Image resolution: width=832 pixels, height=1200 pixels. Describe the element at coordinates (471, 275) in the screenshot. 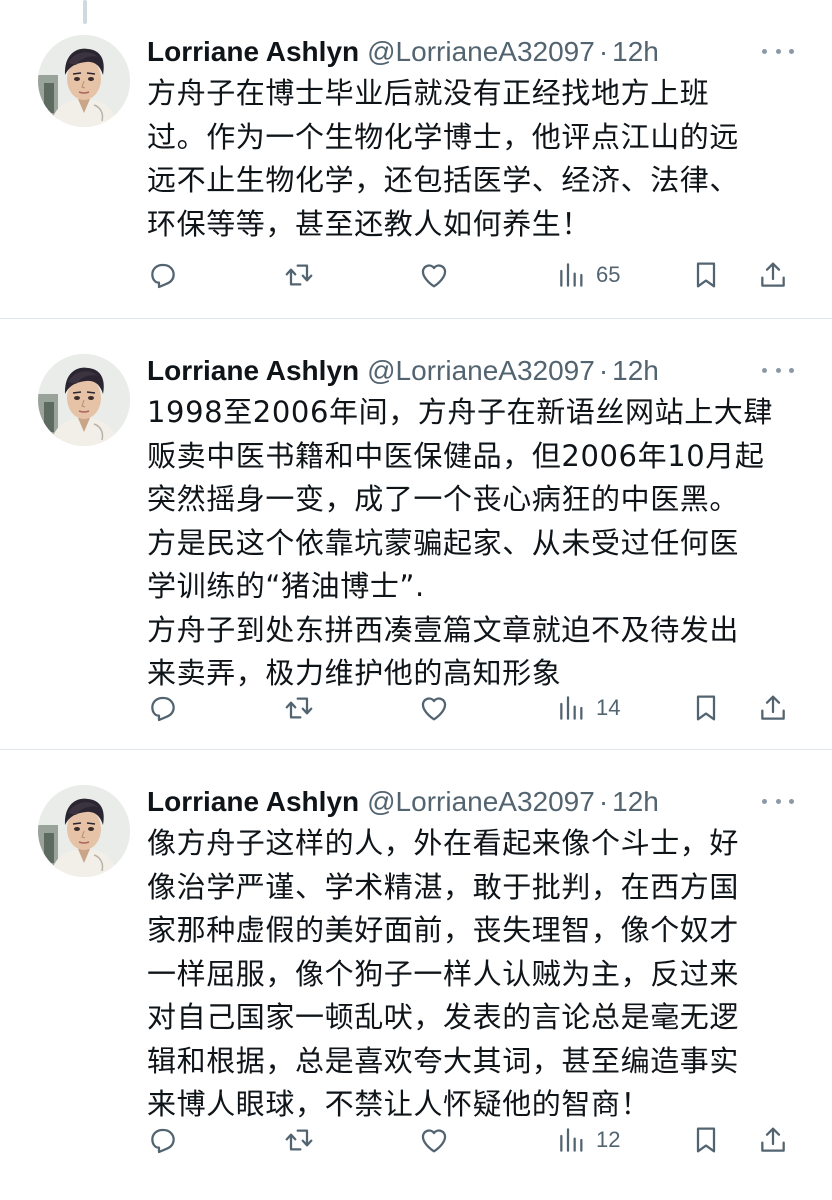

I see `tweet-actions: 65` at that location.